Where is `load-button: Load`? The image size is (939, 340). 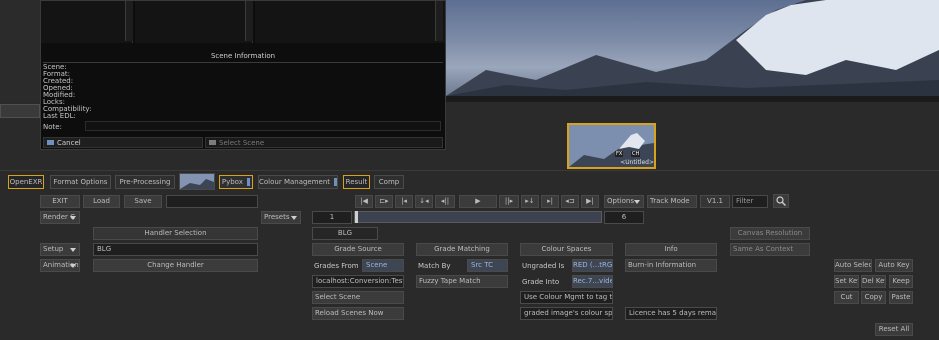
load-button: Load is located at coordinates (101, 201).